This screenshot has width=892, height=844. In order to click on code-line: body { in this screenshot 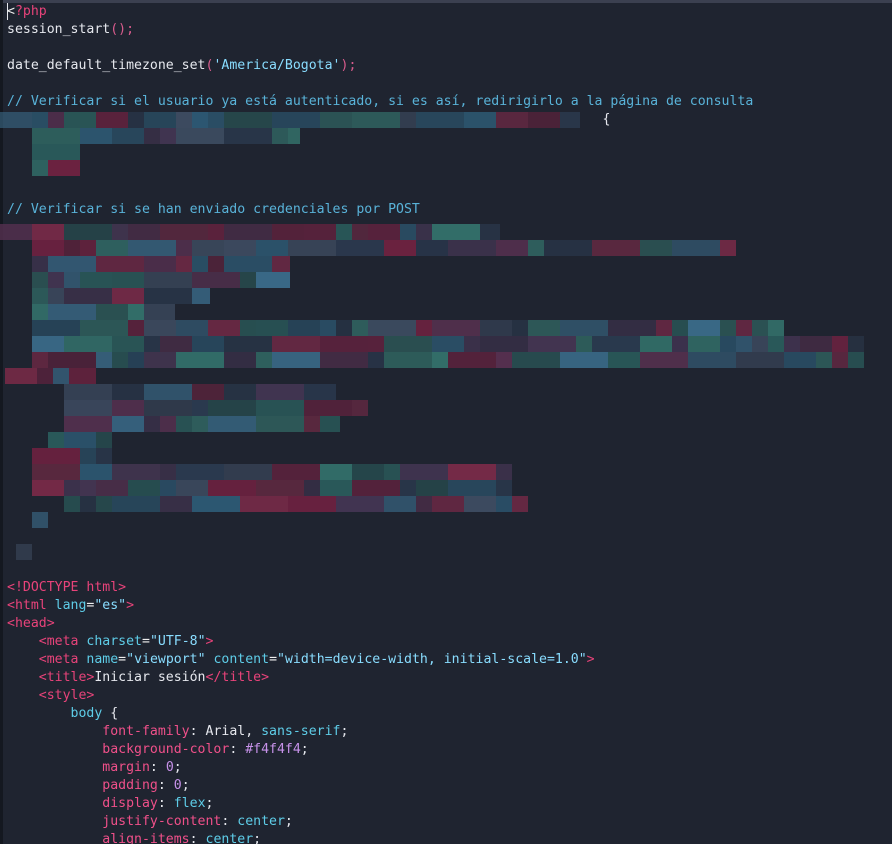, I will do `click(63, 714)`.